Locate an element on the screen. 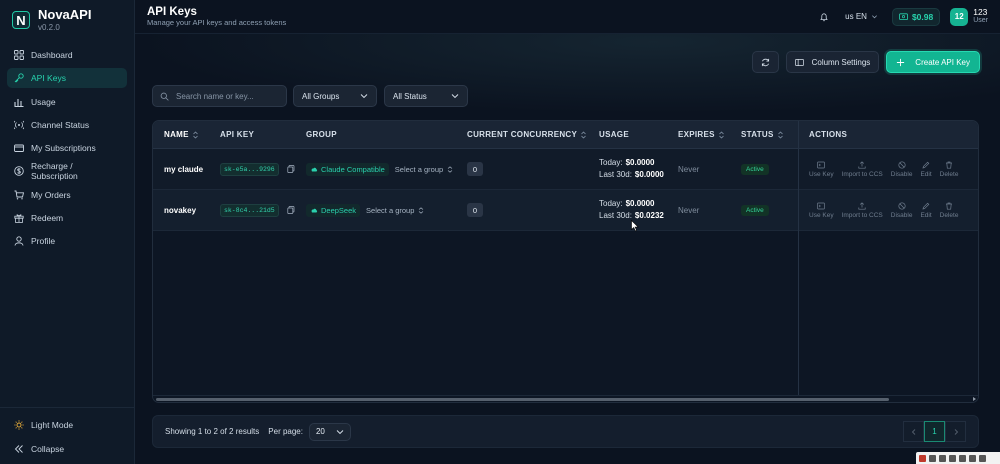 The height and width of the screenshot is (464, 1000). terminal-icon is located at coordinates (821, 205).